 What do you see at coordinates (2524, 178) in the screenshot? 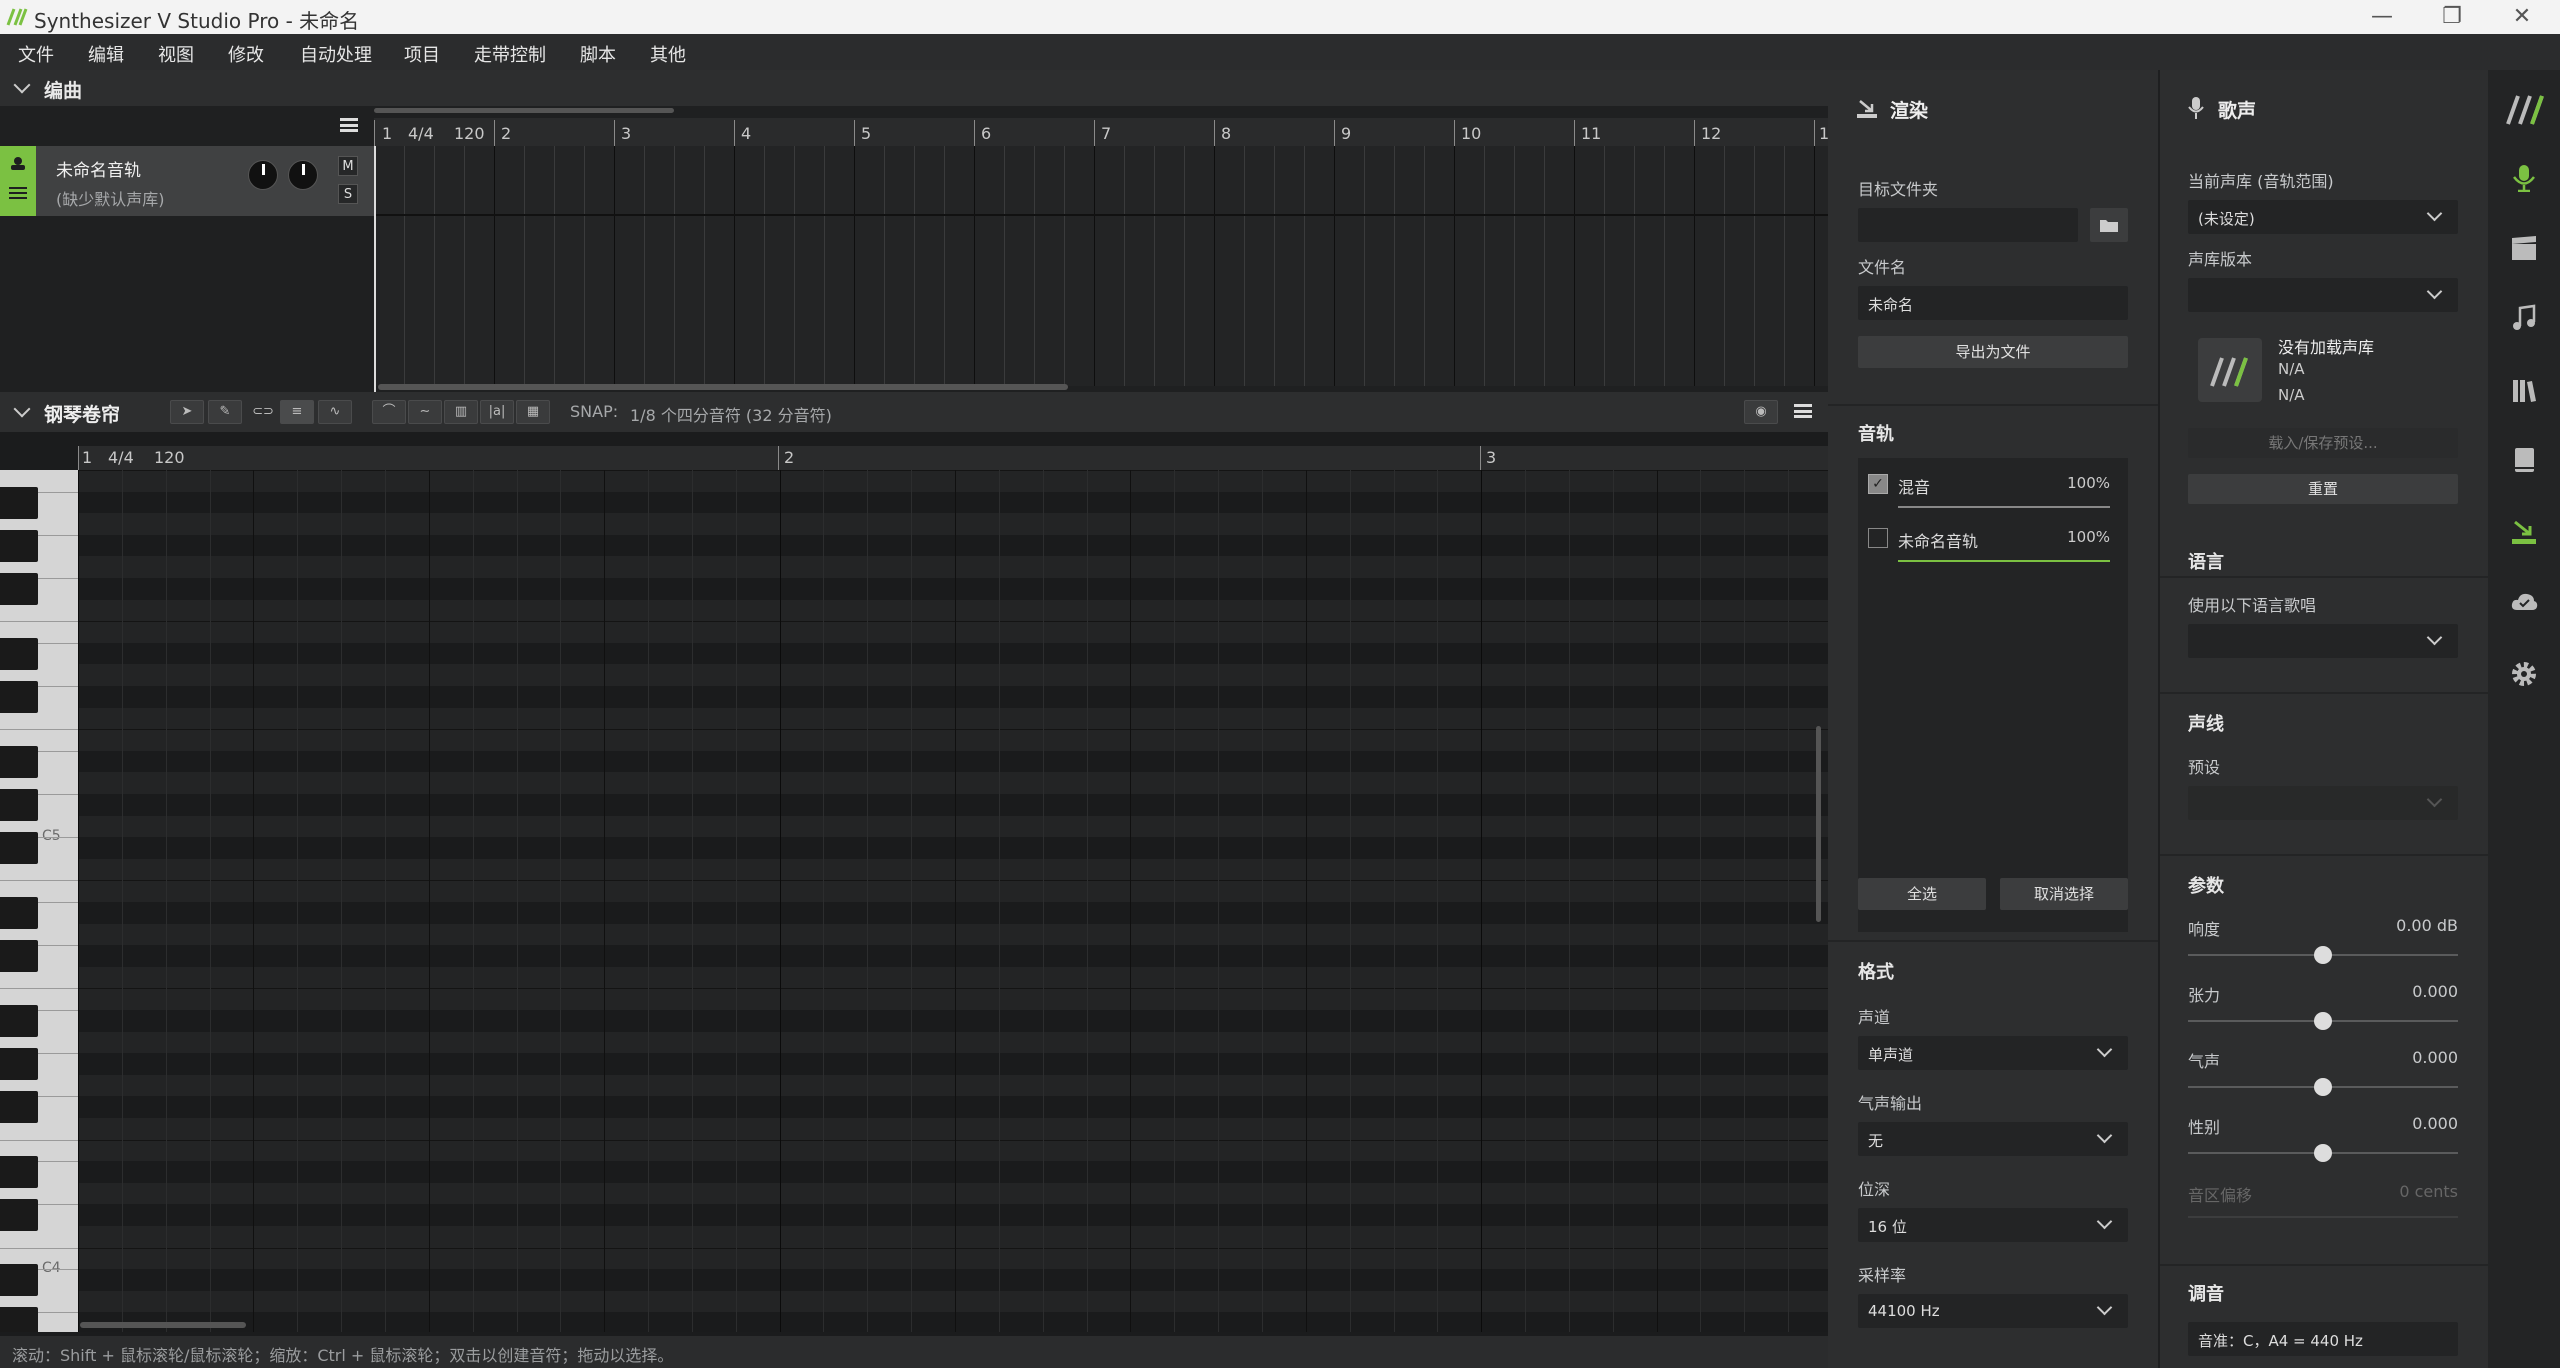
I see `microphone-tab-icon` at bounding box center [2524, 178].